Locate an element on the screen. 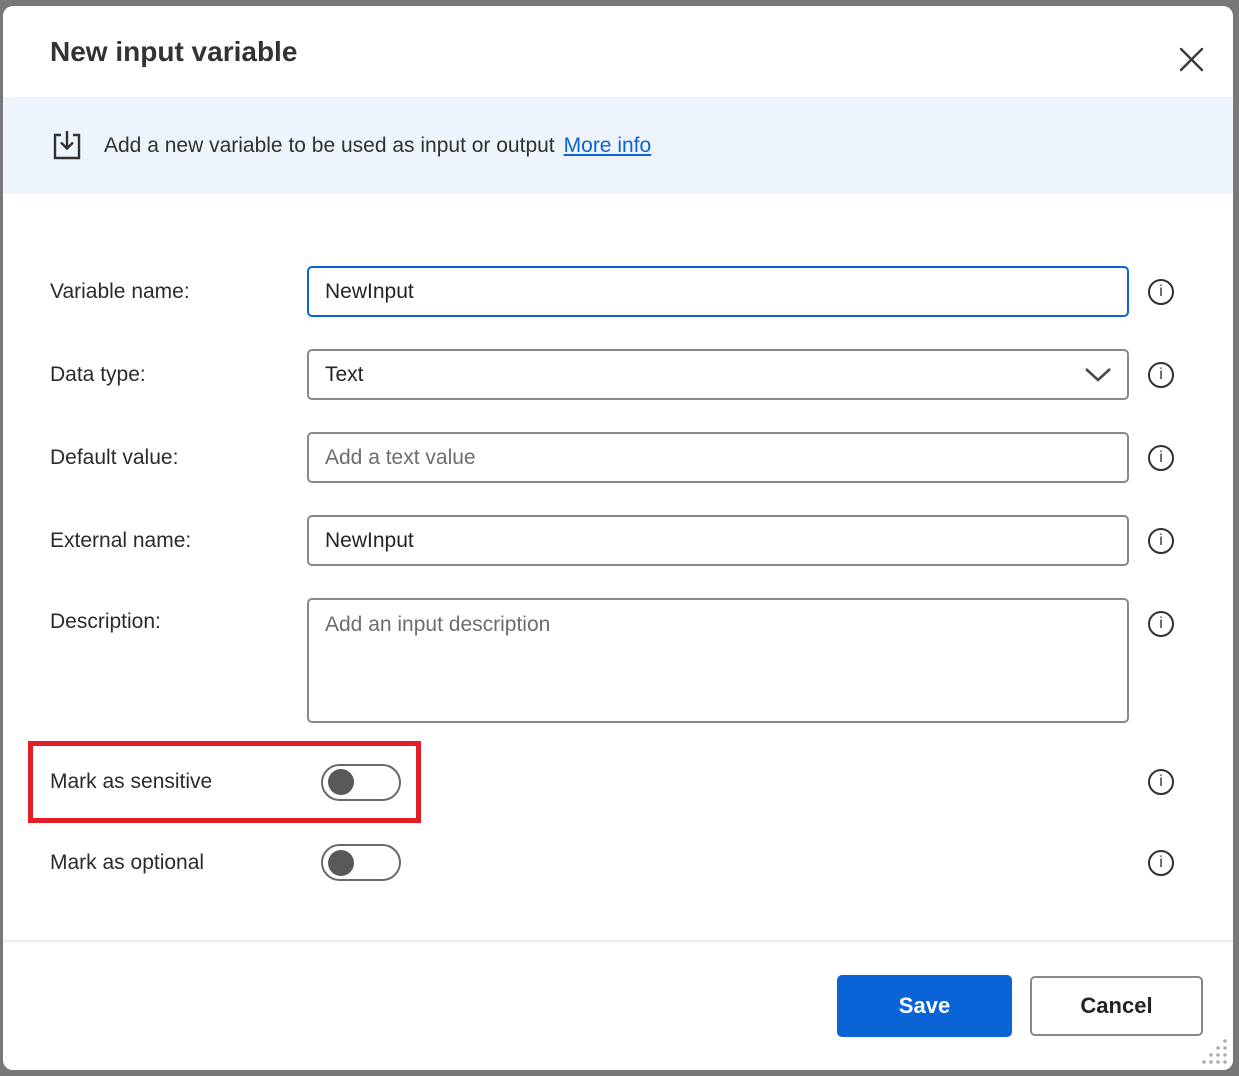 Image resolution: width=1239 pixels, height=1076 pixels. variable-name-info-icon: i is located at coordinates (1161, 291).